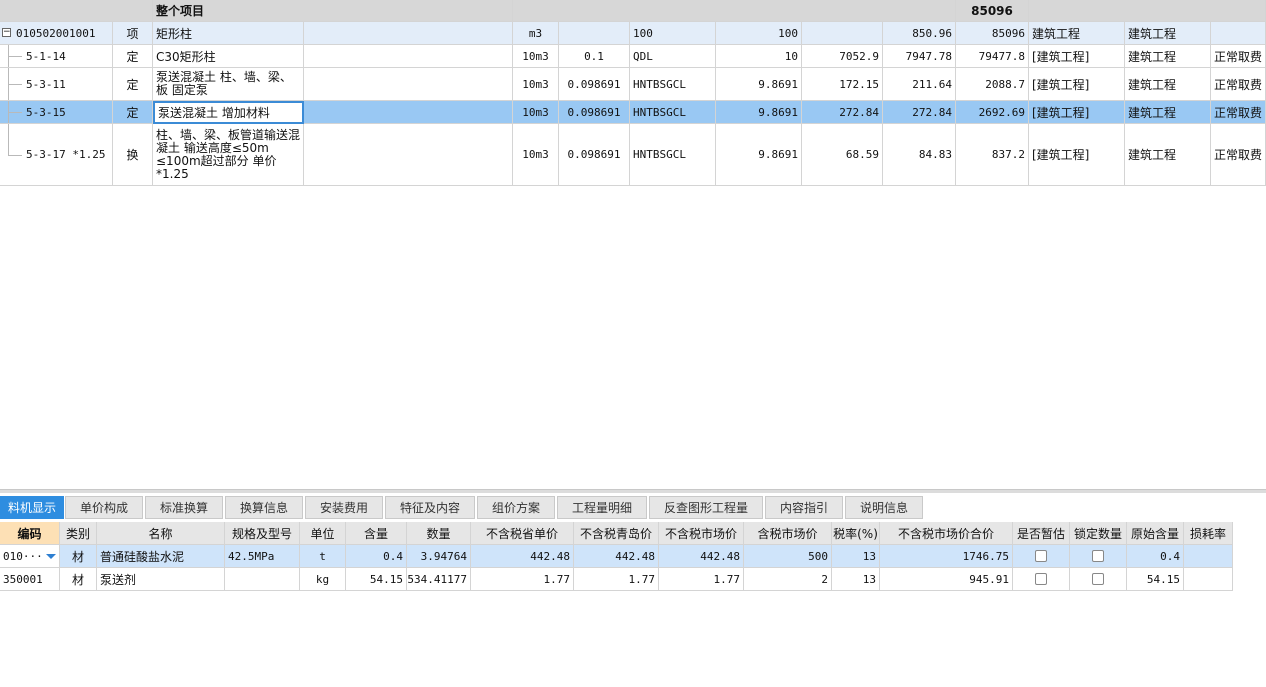 Image resolution: width=1266 pixels, height=687 pixels. I want to click on material-unit: t, so click(323, 556).